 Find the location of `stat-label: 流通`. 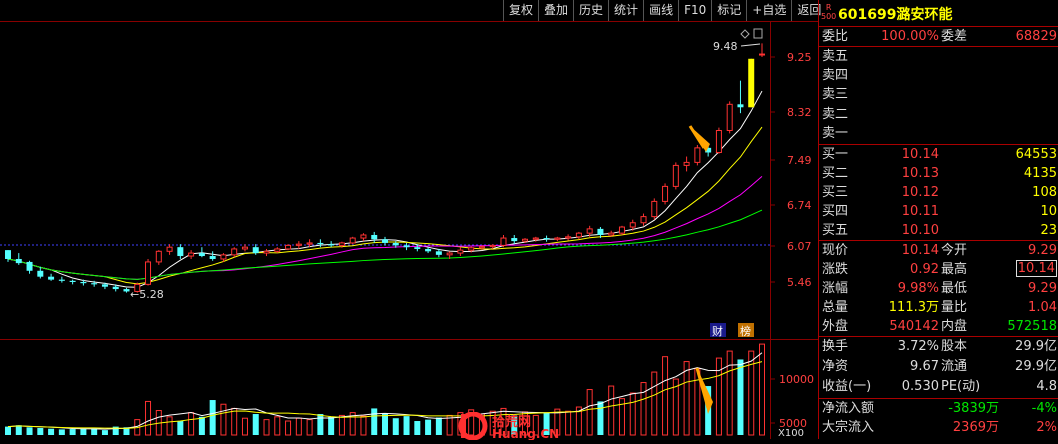

stat-label: 流通 is located at coordinates (954, 366).